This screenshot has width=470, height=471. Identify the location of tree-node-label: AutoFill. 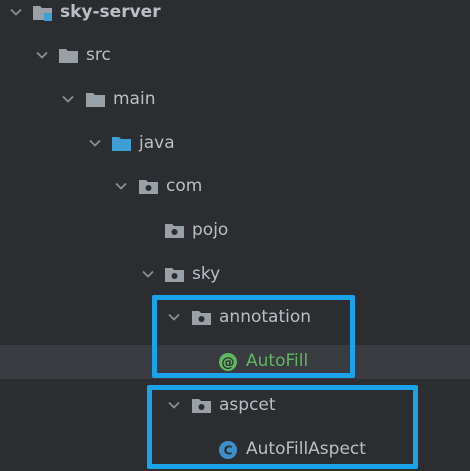
(277, 361).